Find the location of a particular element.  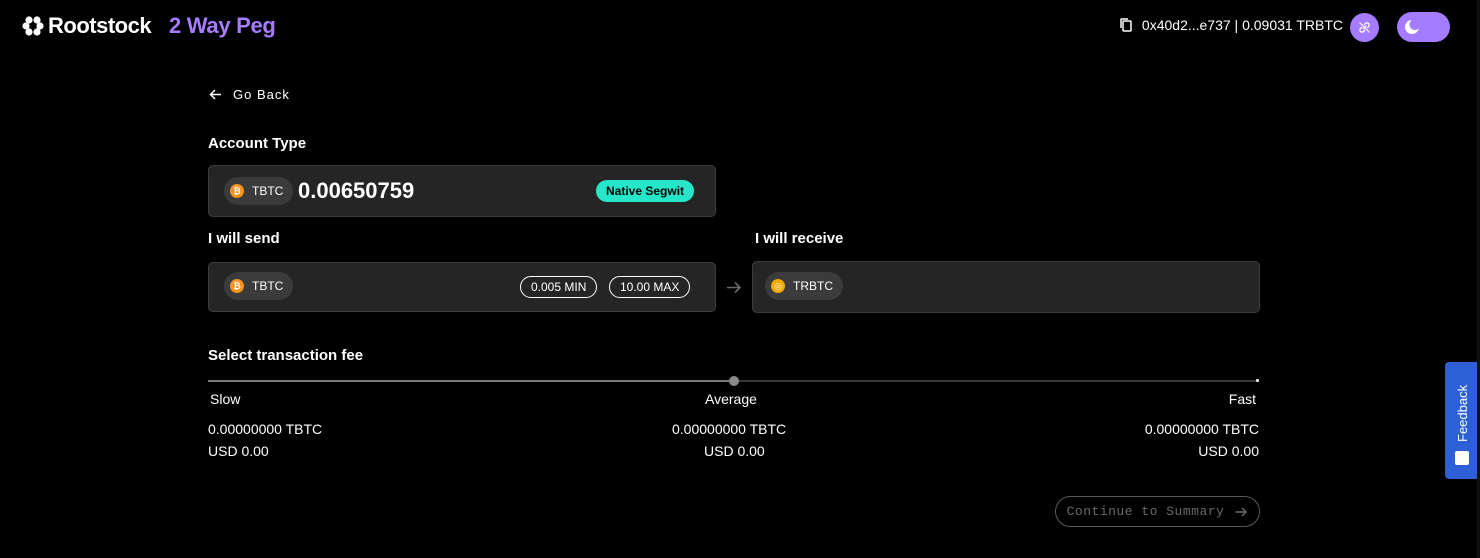

rootstock-logo-icon is located at coordinates (33, 26).